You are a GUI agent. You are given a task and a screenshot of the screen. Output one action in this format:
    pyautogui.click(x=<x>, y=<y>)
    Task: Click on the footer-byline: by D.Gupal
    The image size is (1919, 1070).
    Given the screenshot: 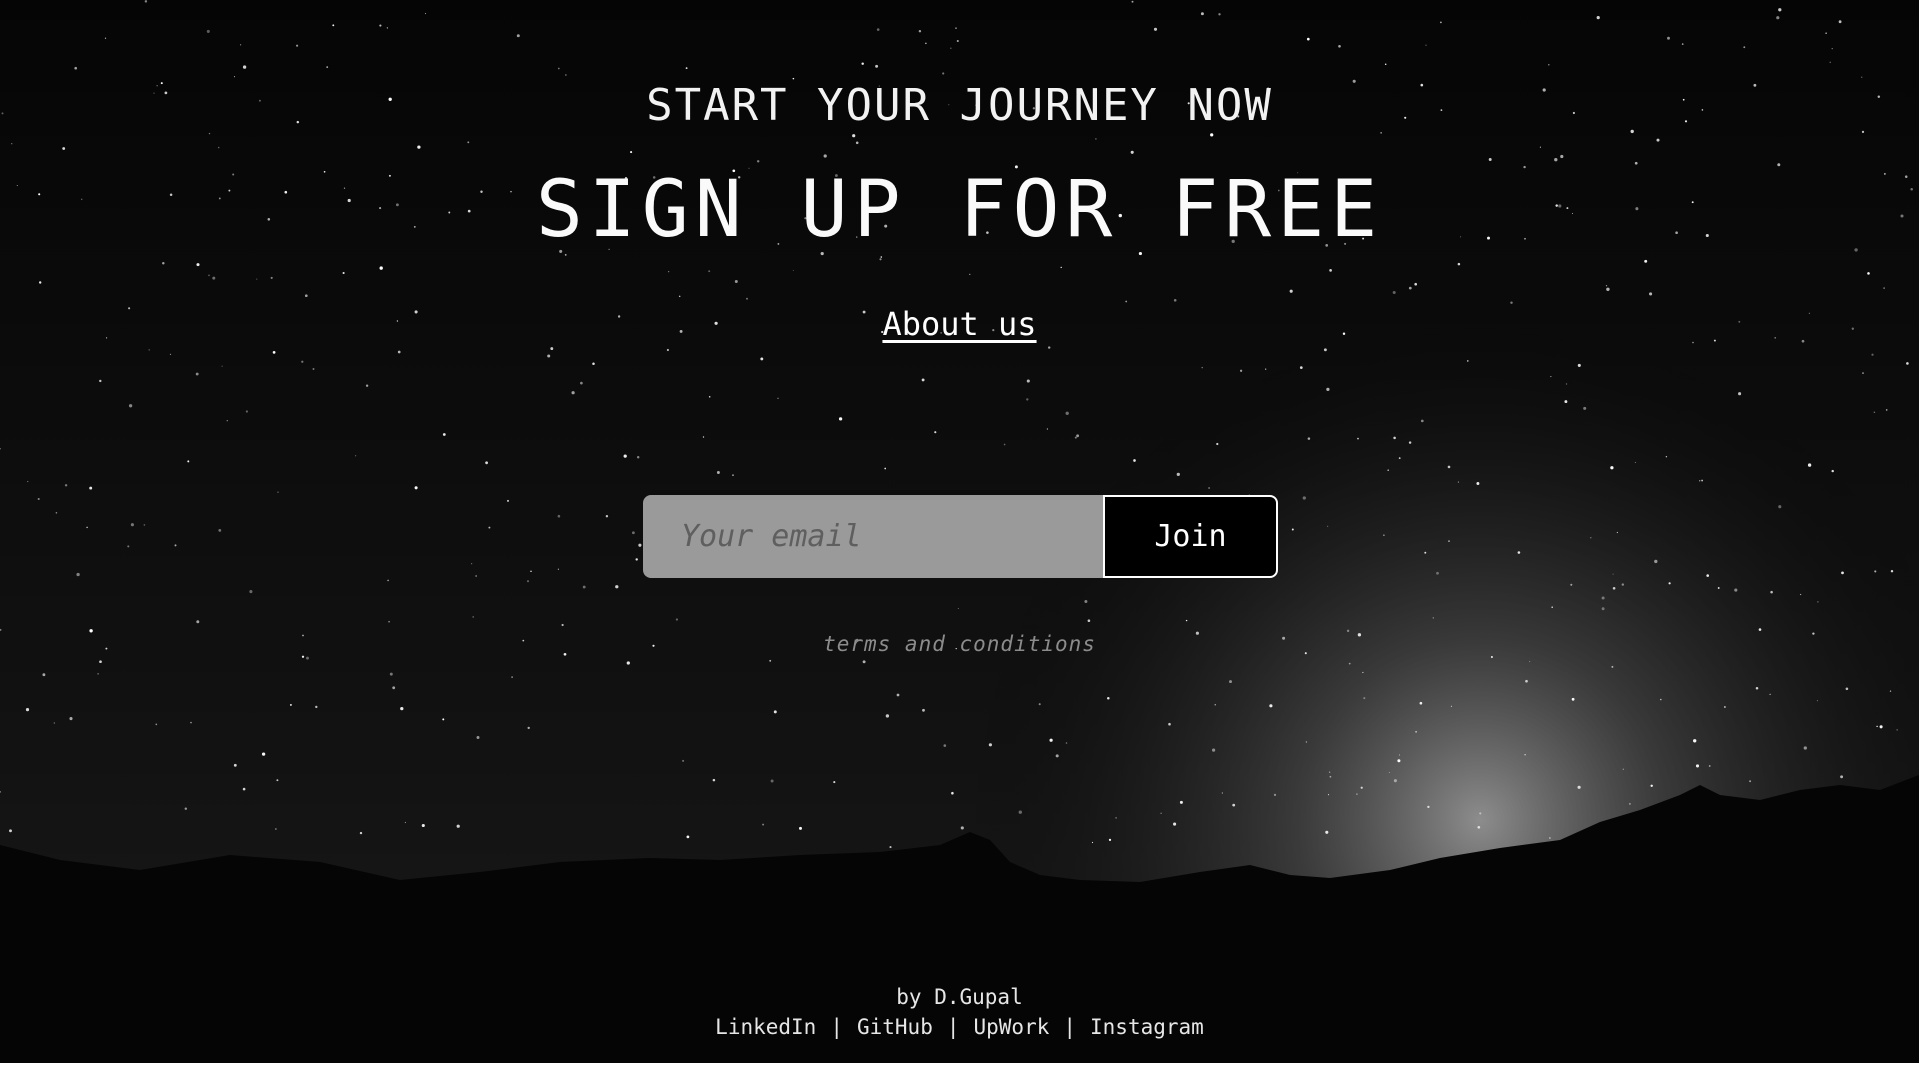 What is the action you would take?
    pyautogui.click(x=959, y=997)
    